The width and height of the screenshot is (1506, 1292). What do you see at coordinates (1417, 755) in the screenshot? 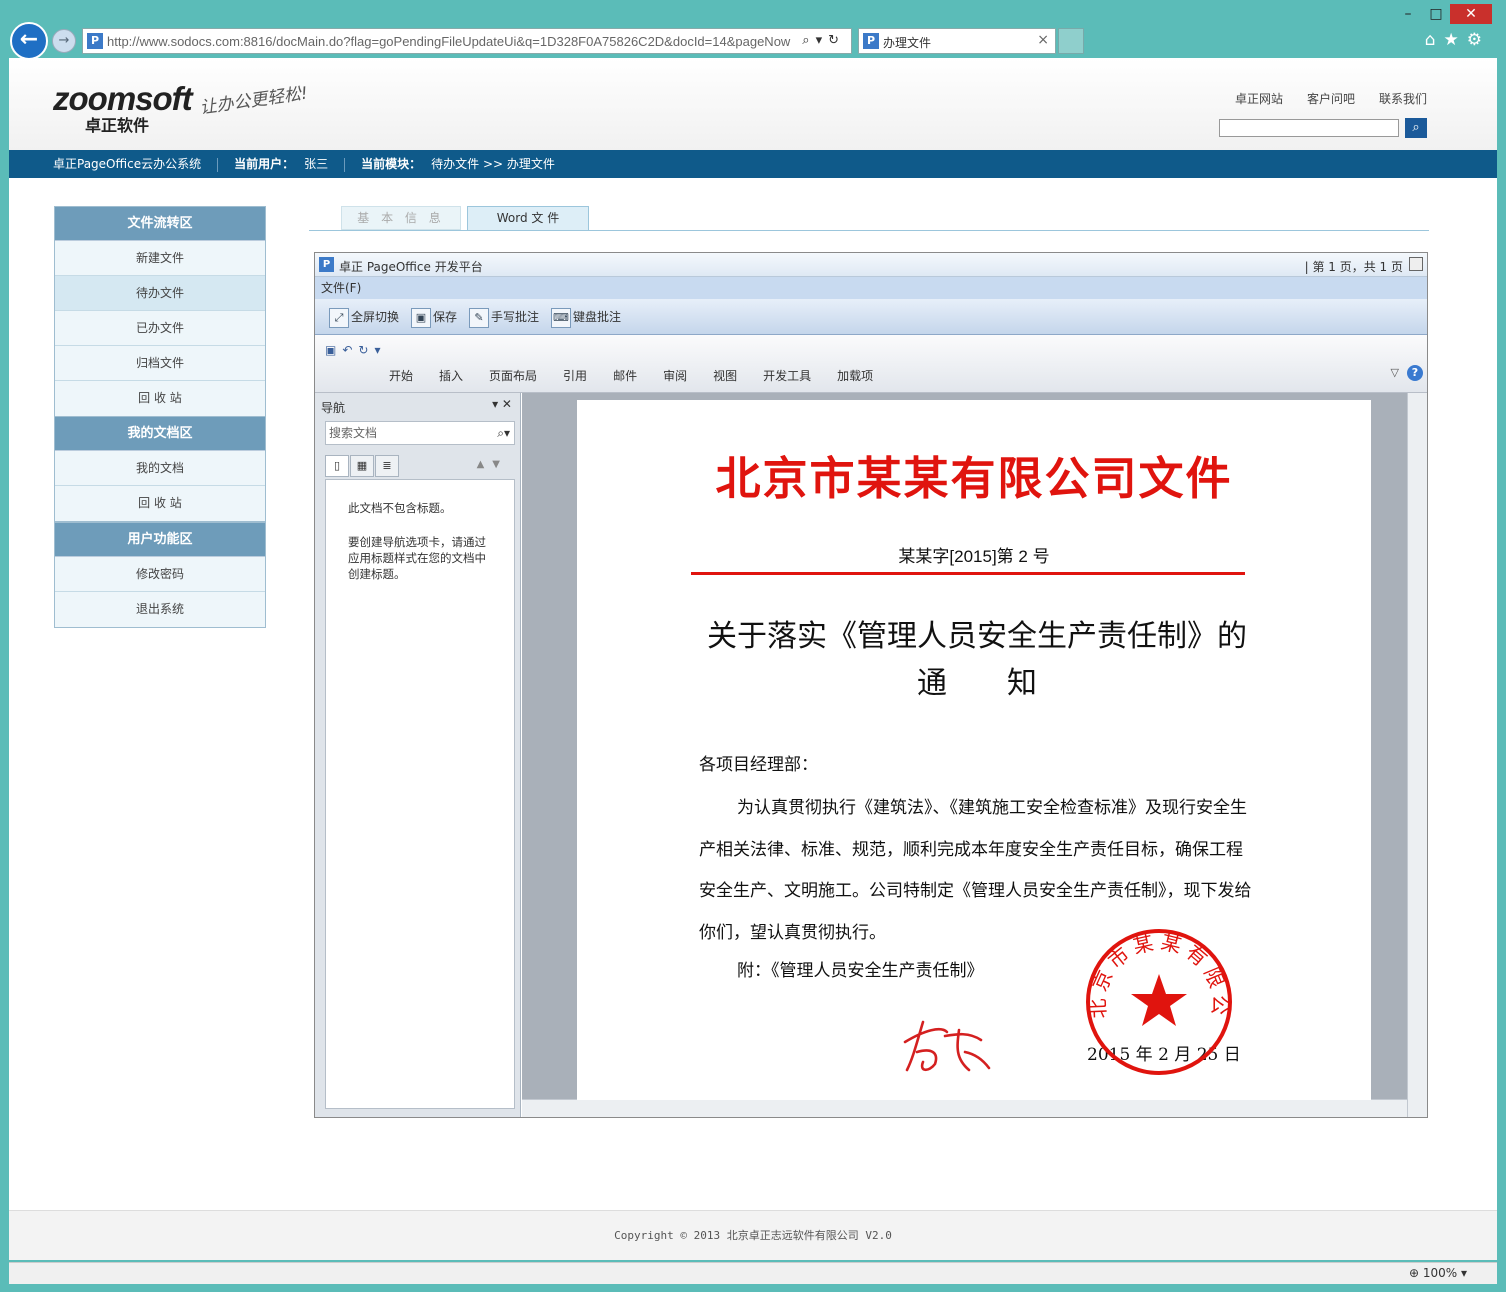
I see `vertical-scrollbar` at bounding box center [1417, 755].